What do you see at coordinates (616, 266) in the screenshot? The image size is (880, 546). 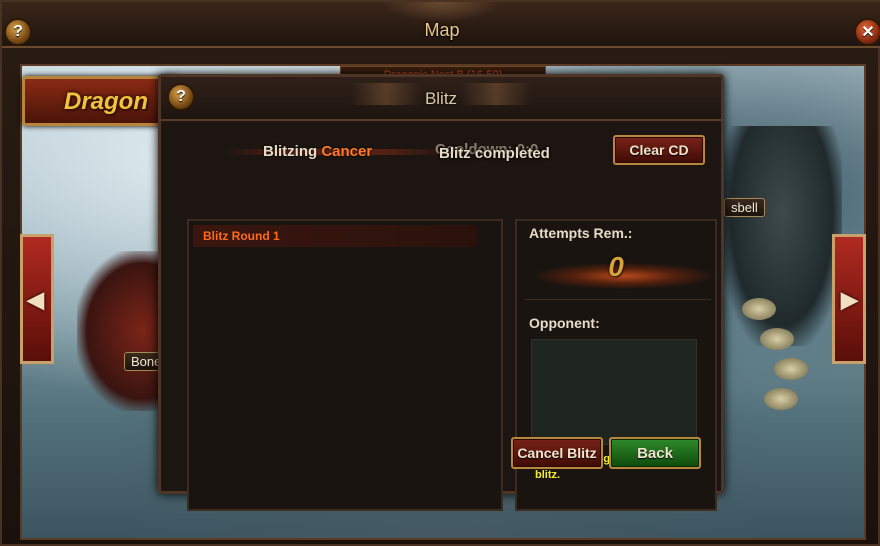 I see `attempts-value: 0` at bounding box center [616, 266].